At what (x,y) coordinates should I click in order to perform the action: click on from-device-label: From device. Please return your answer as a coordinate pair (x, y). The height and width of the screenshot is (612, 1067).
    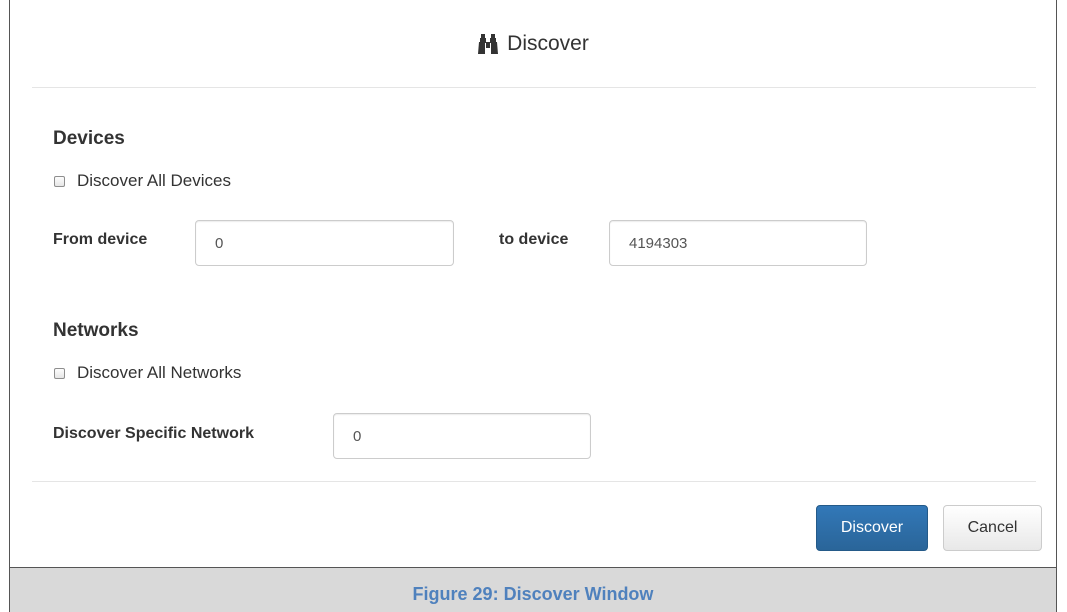
    Looking at the image, I should click on (100, 239).